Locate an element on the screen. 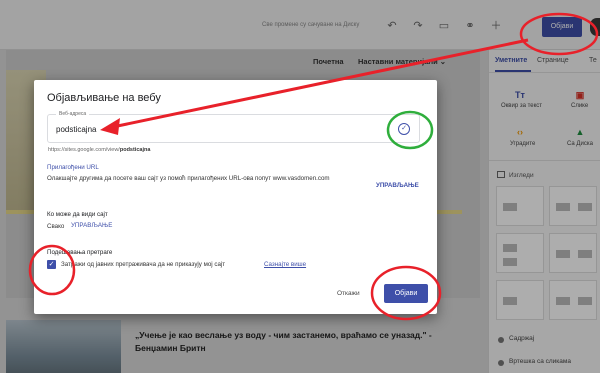 The width and height of the screenshot is (600, 373). dialog-title: Објављивање на вебу is located at coordinates (104, 98).